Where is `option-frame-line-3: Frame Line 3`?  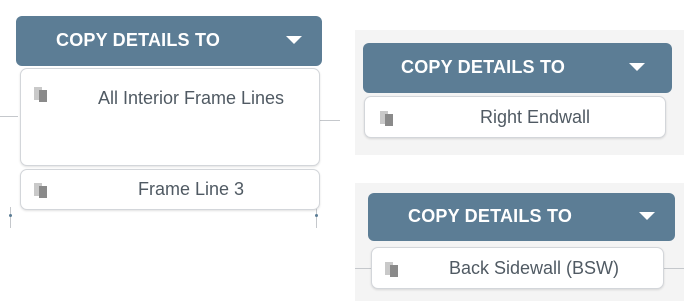 option-frame-line-3: Frame Line 3 is located at coordinates (170, 189).